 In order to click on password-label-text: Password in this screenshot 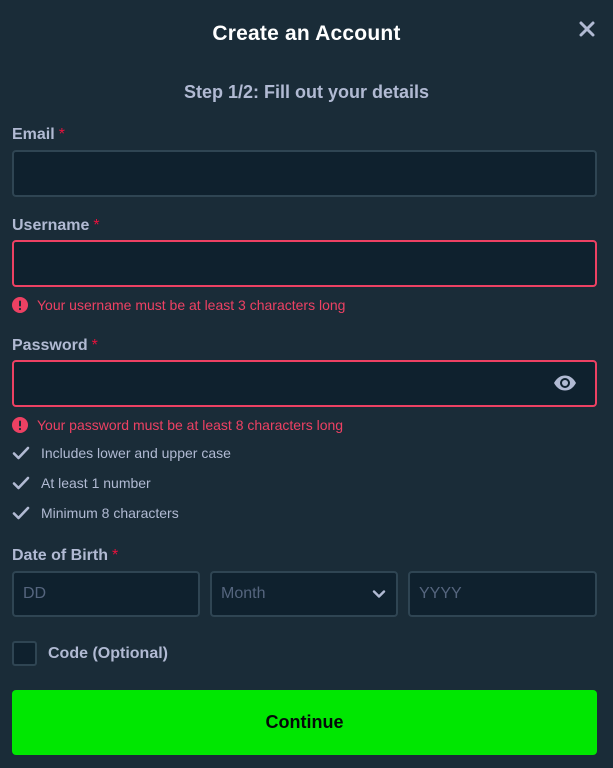, I will do `click(50, 345)`.